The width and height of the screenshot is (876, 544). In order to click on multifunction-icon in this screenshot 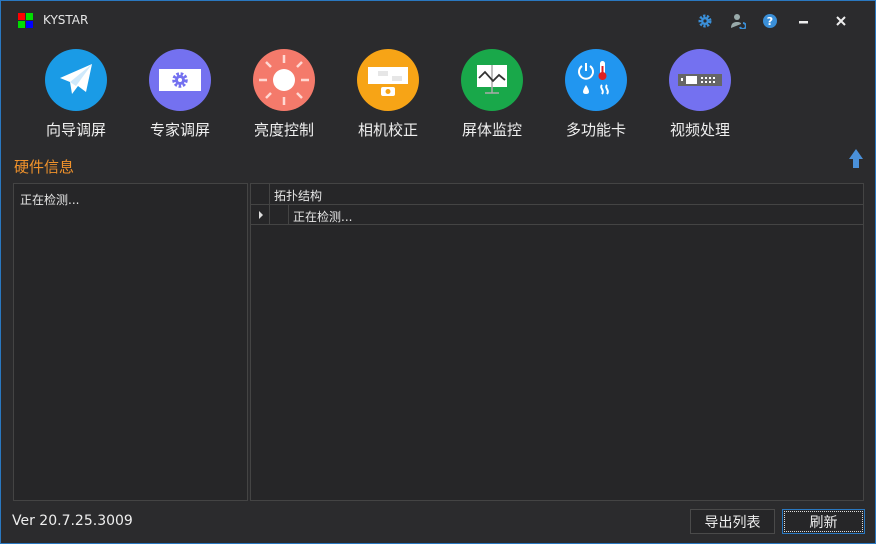, I will do `click(596, 80)`.